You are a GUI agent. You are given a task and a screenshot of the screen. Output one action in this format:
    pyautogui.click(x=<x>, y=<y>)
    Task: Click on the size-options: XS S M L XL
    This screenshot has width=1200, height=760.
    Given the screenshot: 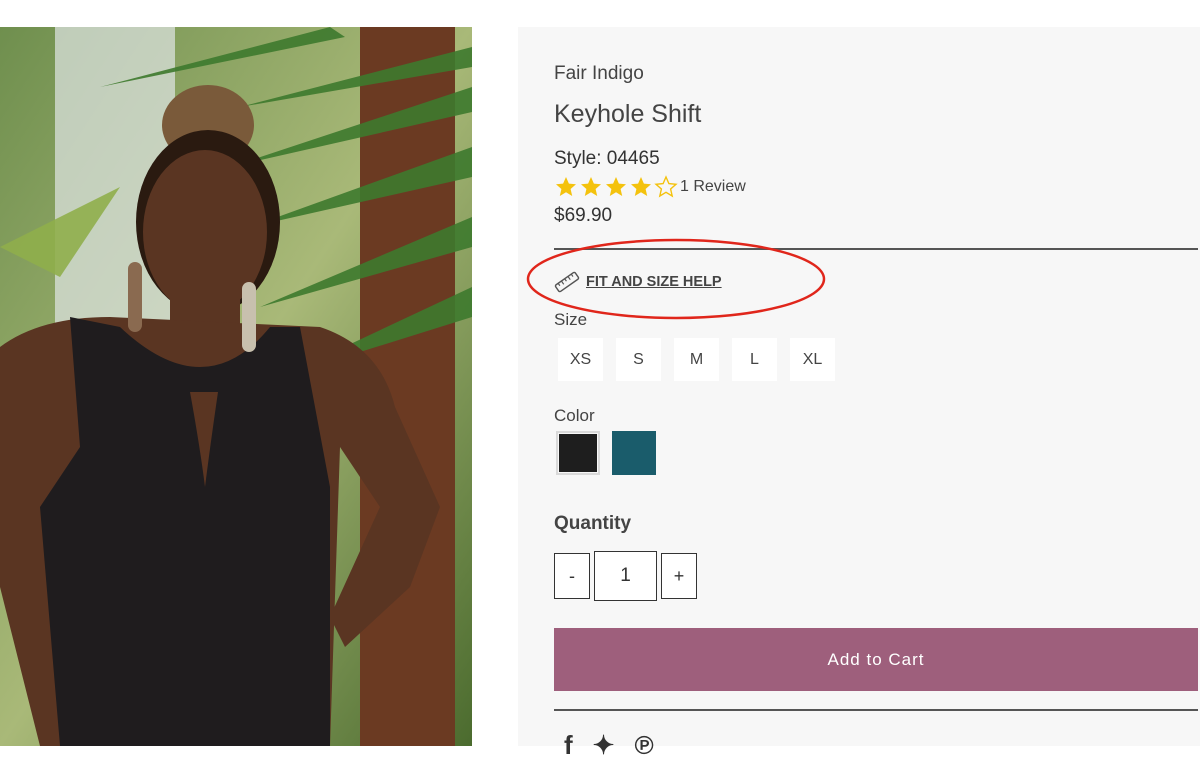 What is the action you would take?
    pyautogui.click(x=696, y=359)
    